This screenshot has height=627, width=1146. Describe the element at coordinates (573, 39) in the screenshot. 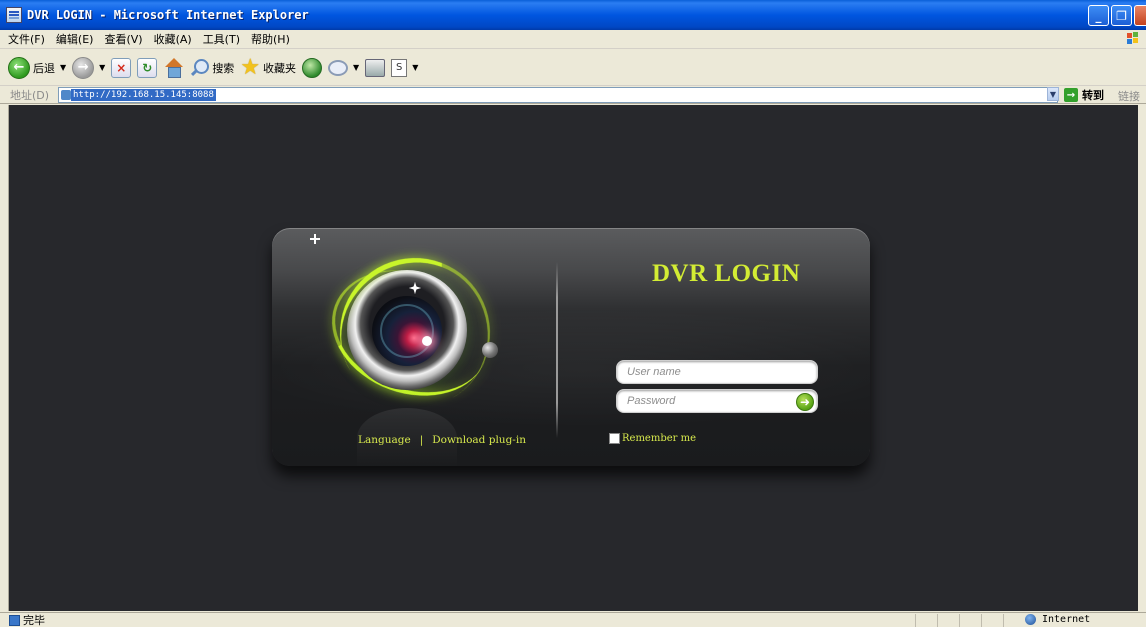

I see `menu-bar: 文件(F) 编辑(E) 查看(V) 收藏(A) 工具(T) 帮助(H)` at that location.